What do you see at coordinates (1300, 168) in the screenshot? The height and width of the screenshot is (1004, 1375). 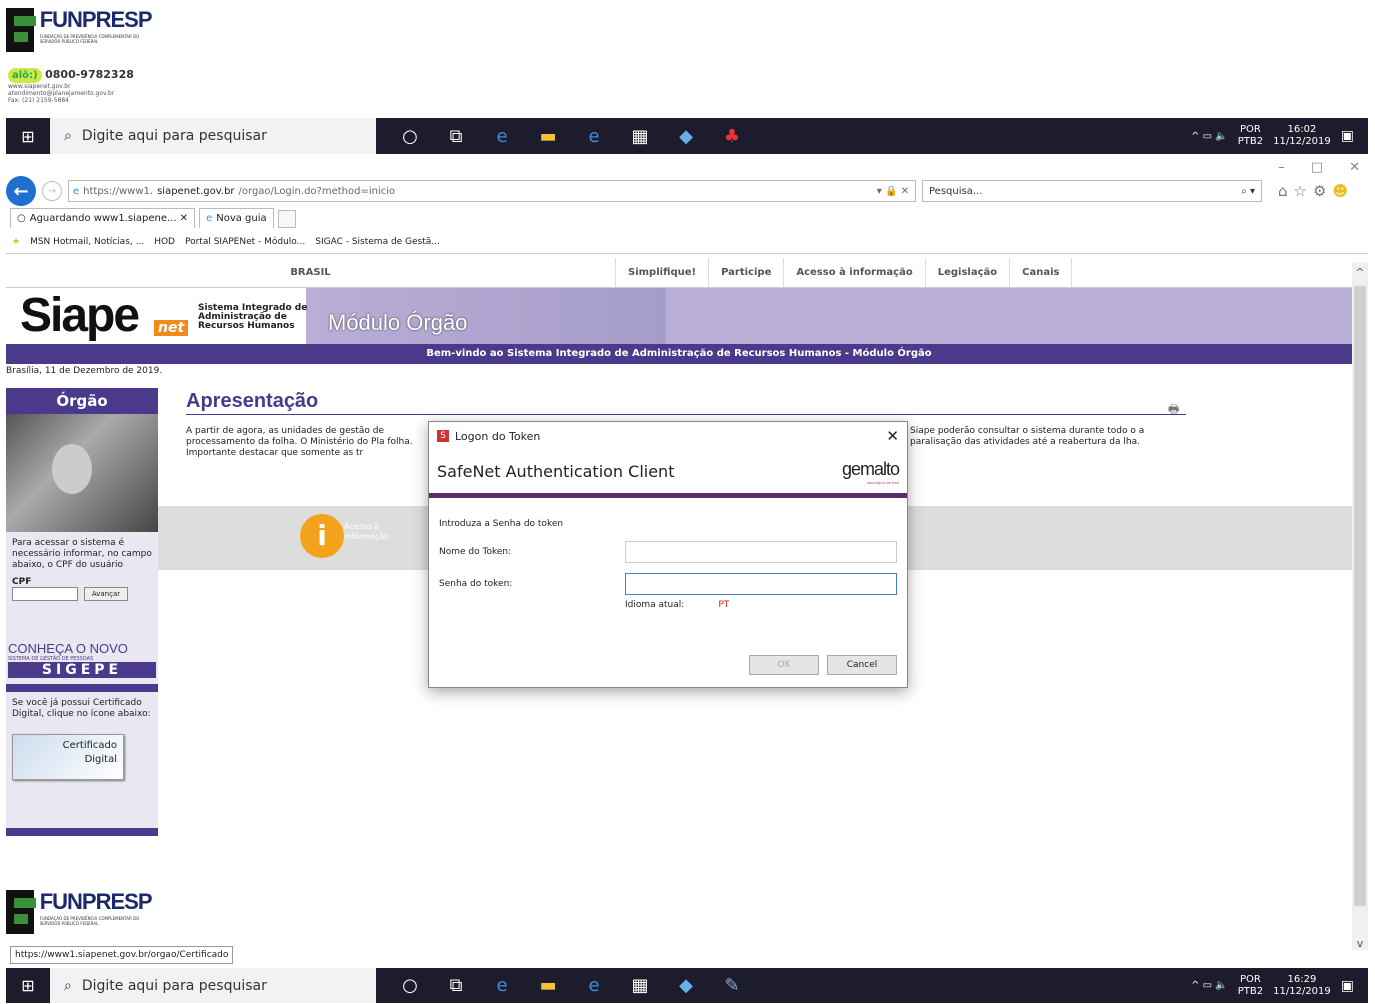 I see `window-controls: – □ ✕` at bounding box center [1300, 168].